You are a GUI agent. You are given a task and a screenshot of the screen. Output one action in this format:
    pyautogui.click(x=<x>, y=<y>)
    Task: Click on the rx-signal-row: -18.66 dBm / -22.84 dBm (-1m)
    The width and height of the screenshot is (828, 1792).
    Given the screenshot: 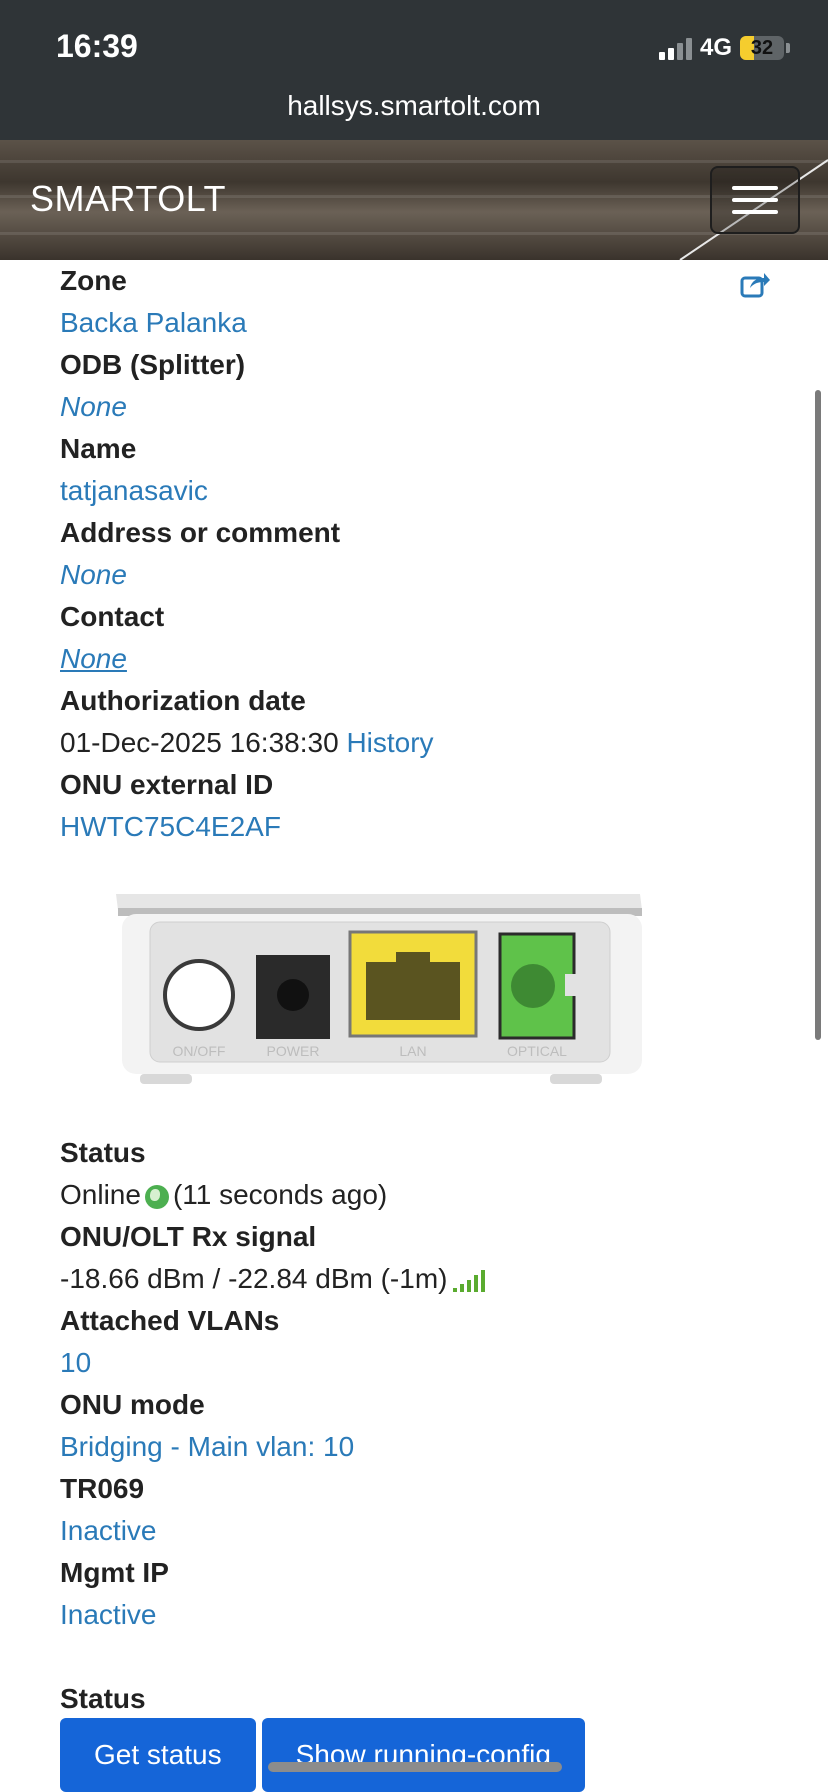 What is the action you would take?
    pyautogui.click(x=420, y=1279)
    